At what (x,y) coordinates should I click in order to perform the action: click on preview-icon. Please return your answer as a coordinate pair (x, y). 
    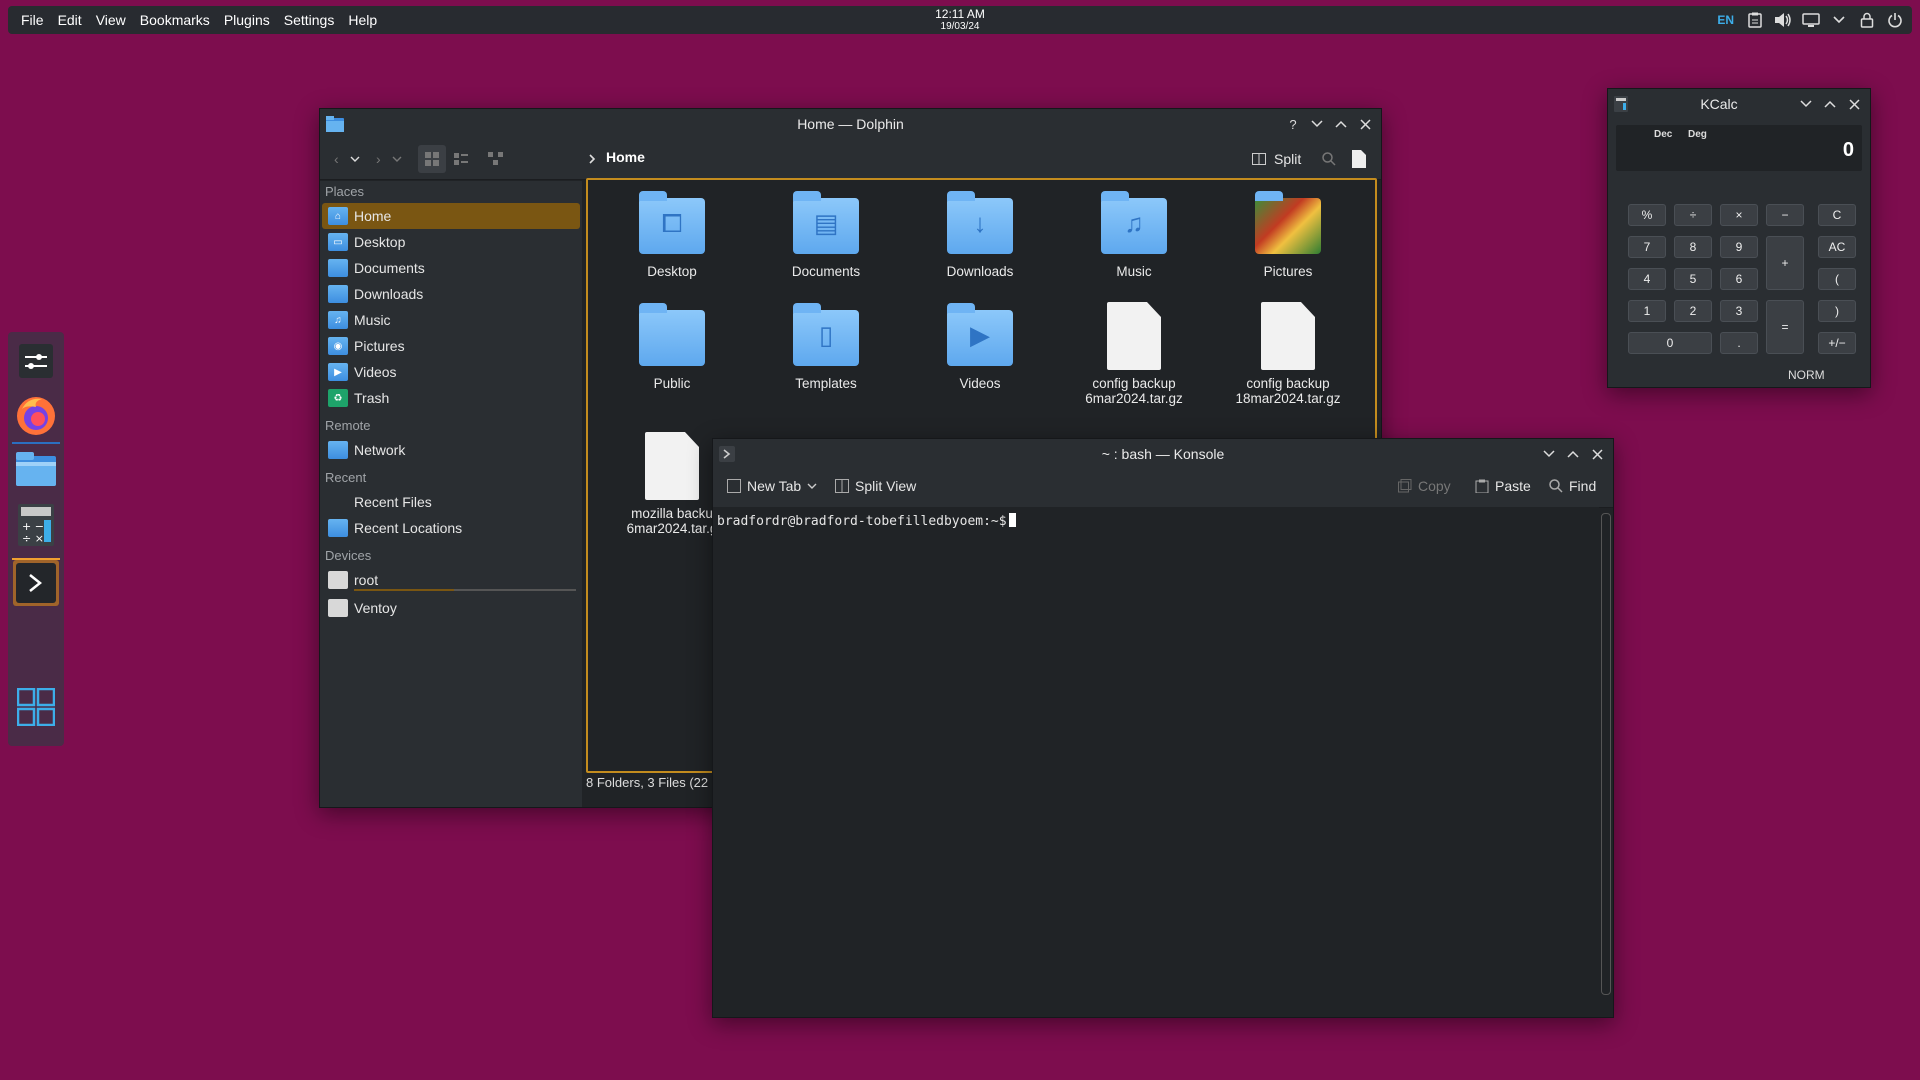
    Looking at the image, I should click on (1359, 159).